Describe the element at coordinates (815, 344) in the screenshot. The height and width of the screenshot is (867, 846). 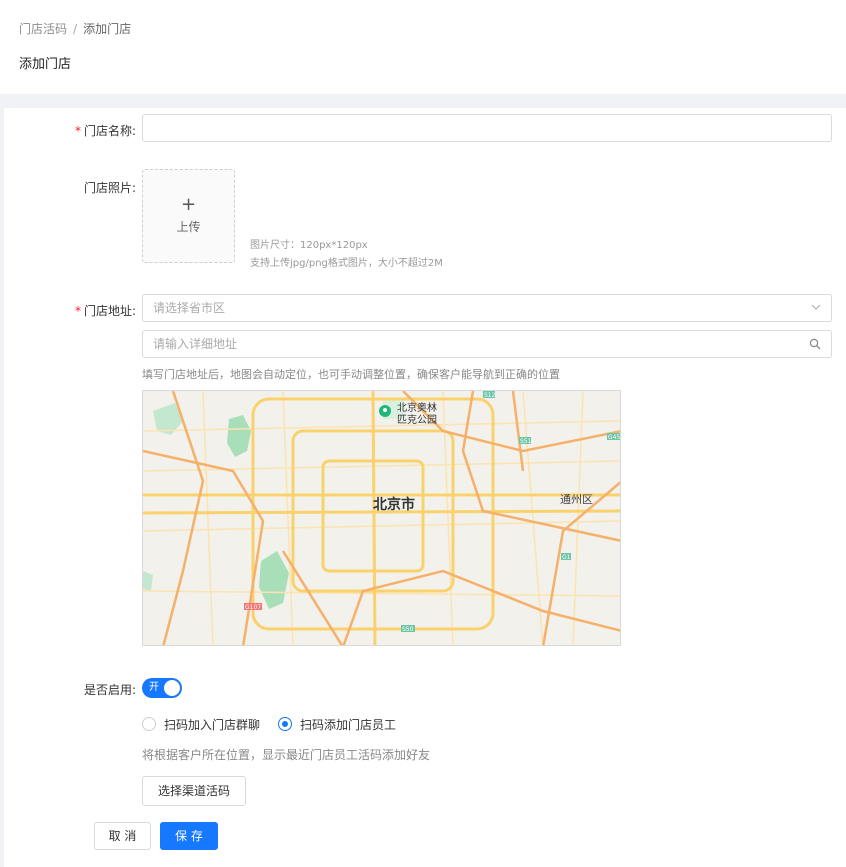
I see `search-icon` at that location.